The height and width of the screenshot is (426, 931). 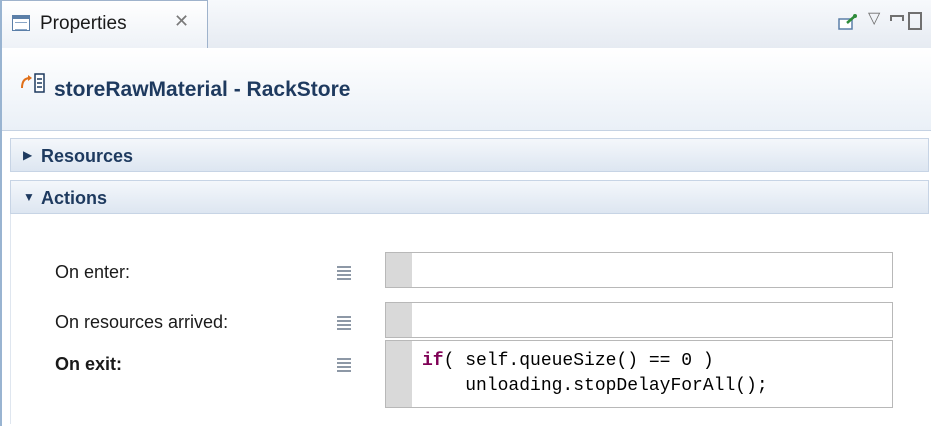 I want to click on page-title: storeRawMaterial - RackStore, so click(x=202, y=89).